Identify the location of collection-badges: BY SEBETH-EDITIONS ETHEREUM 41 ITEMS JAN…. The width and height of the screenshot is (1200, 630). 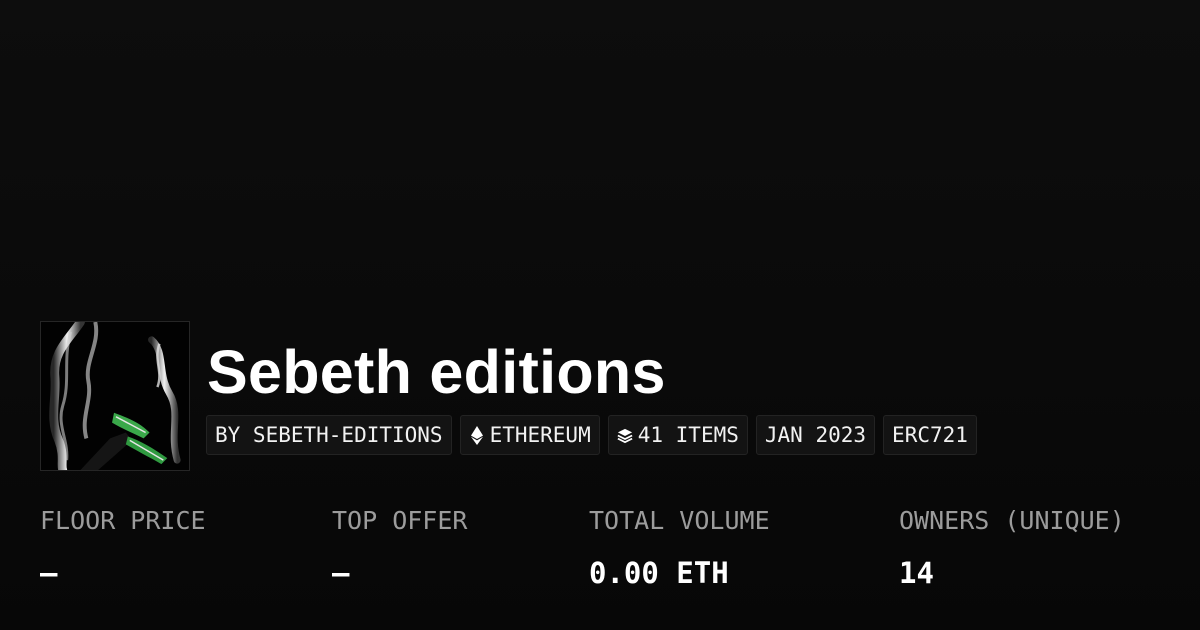
(591, 435).